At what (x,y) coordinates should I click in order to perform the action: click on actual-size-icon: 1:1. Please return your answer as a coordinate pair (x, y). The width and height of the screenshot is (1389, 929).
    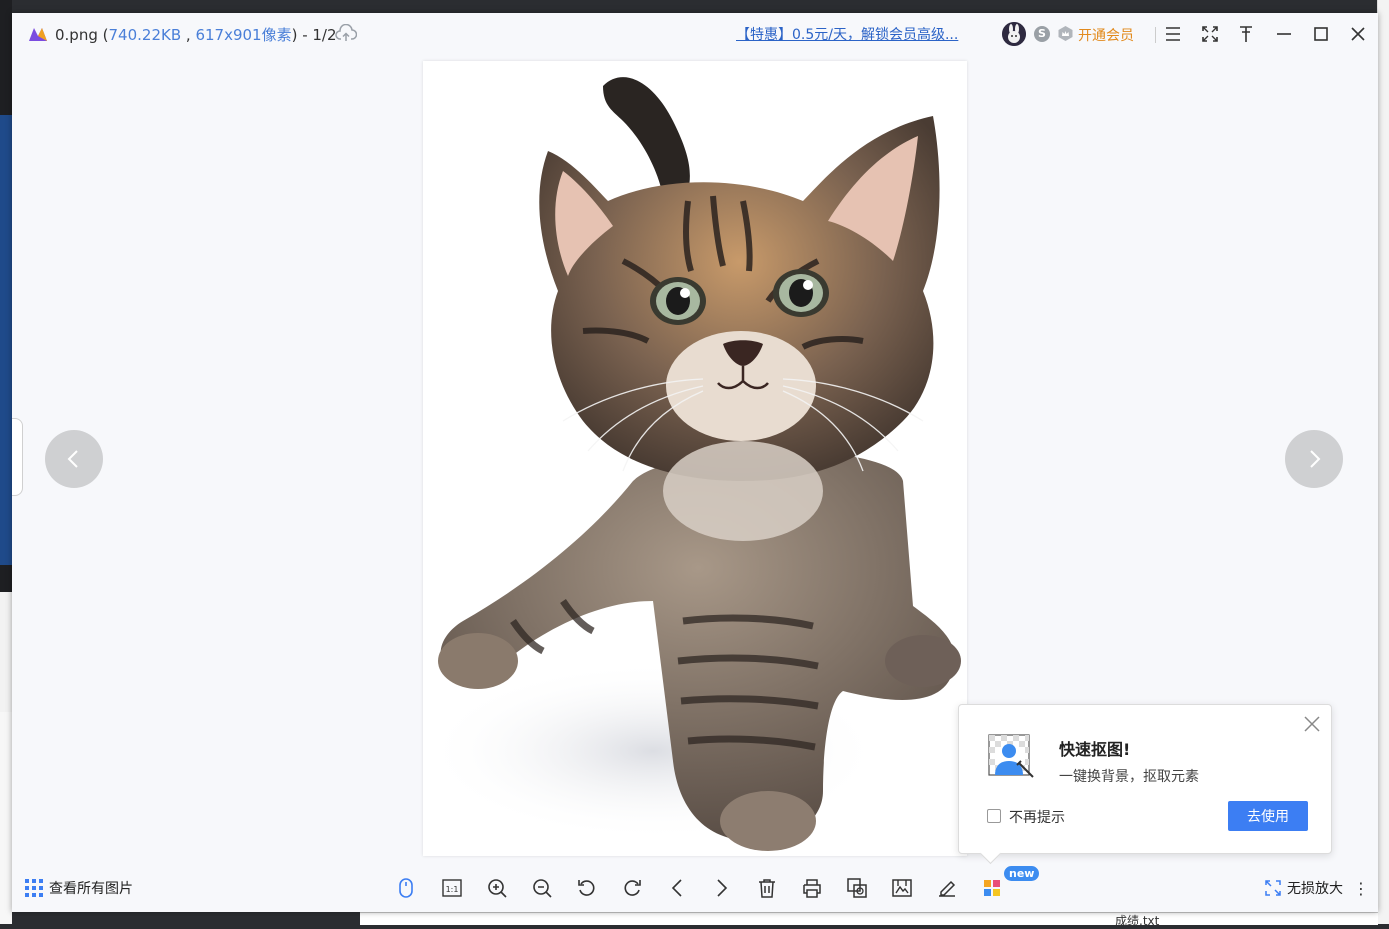
    Looking at the image, I should click on (452, 888).